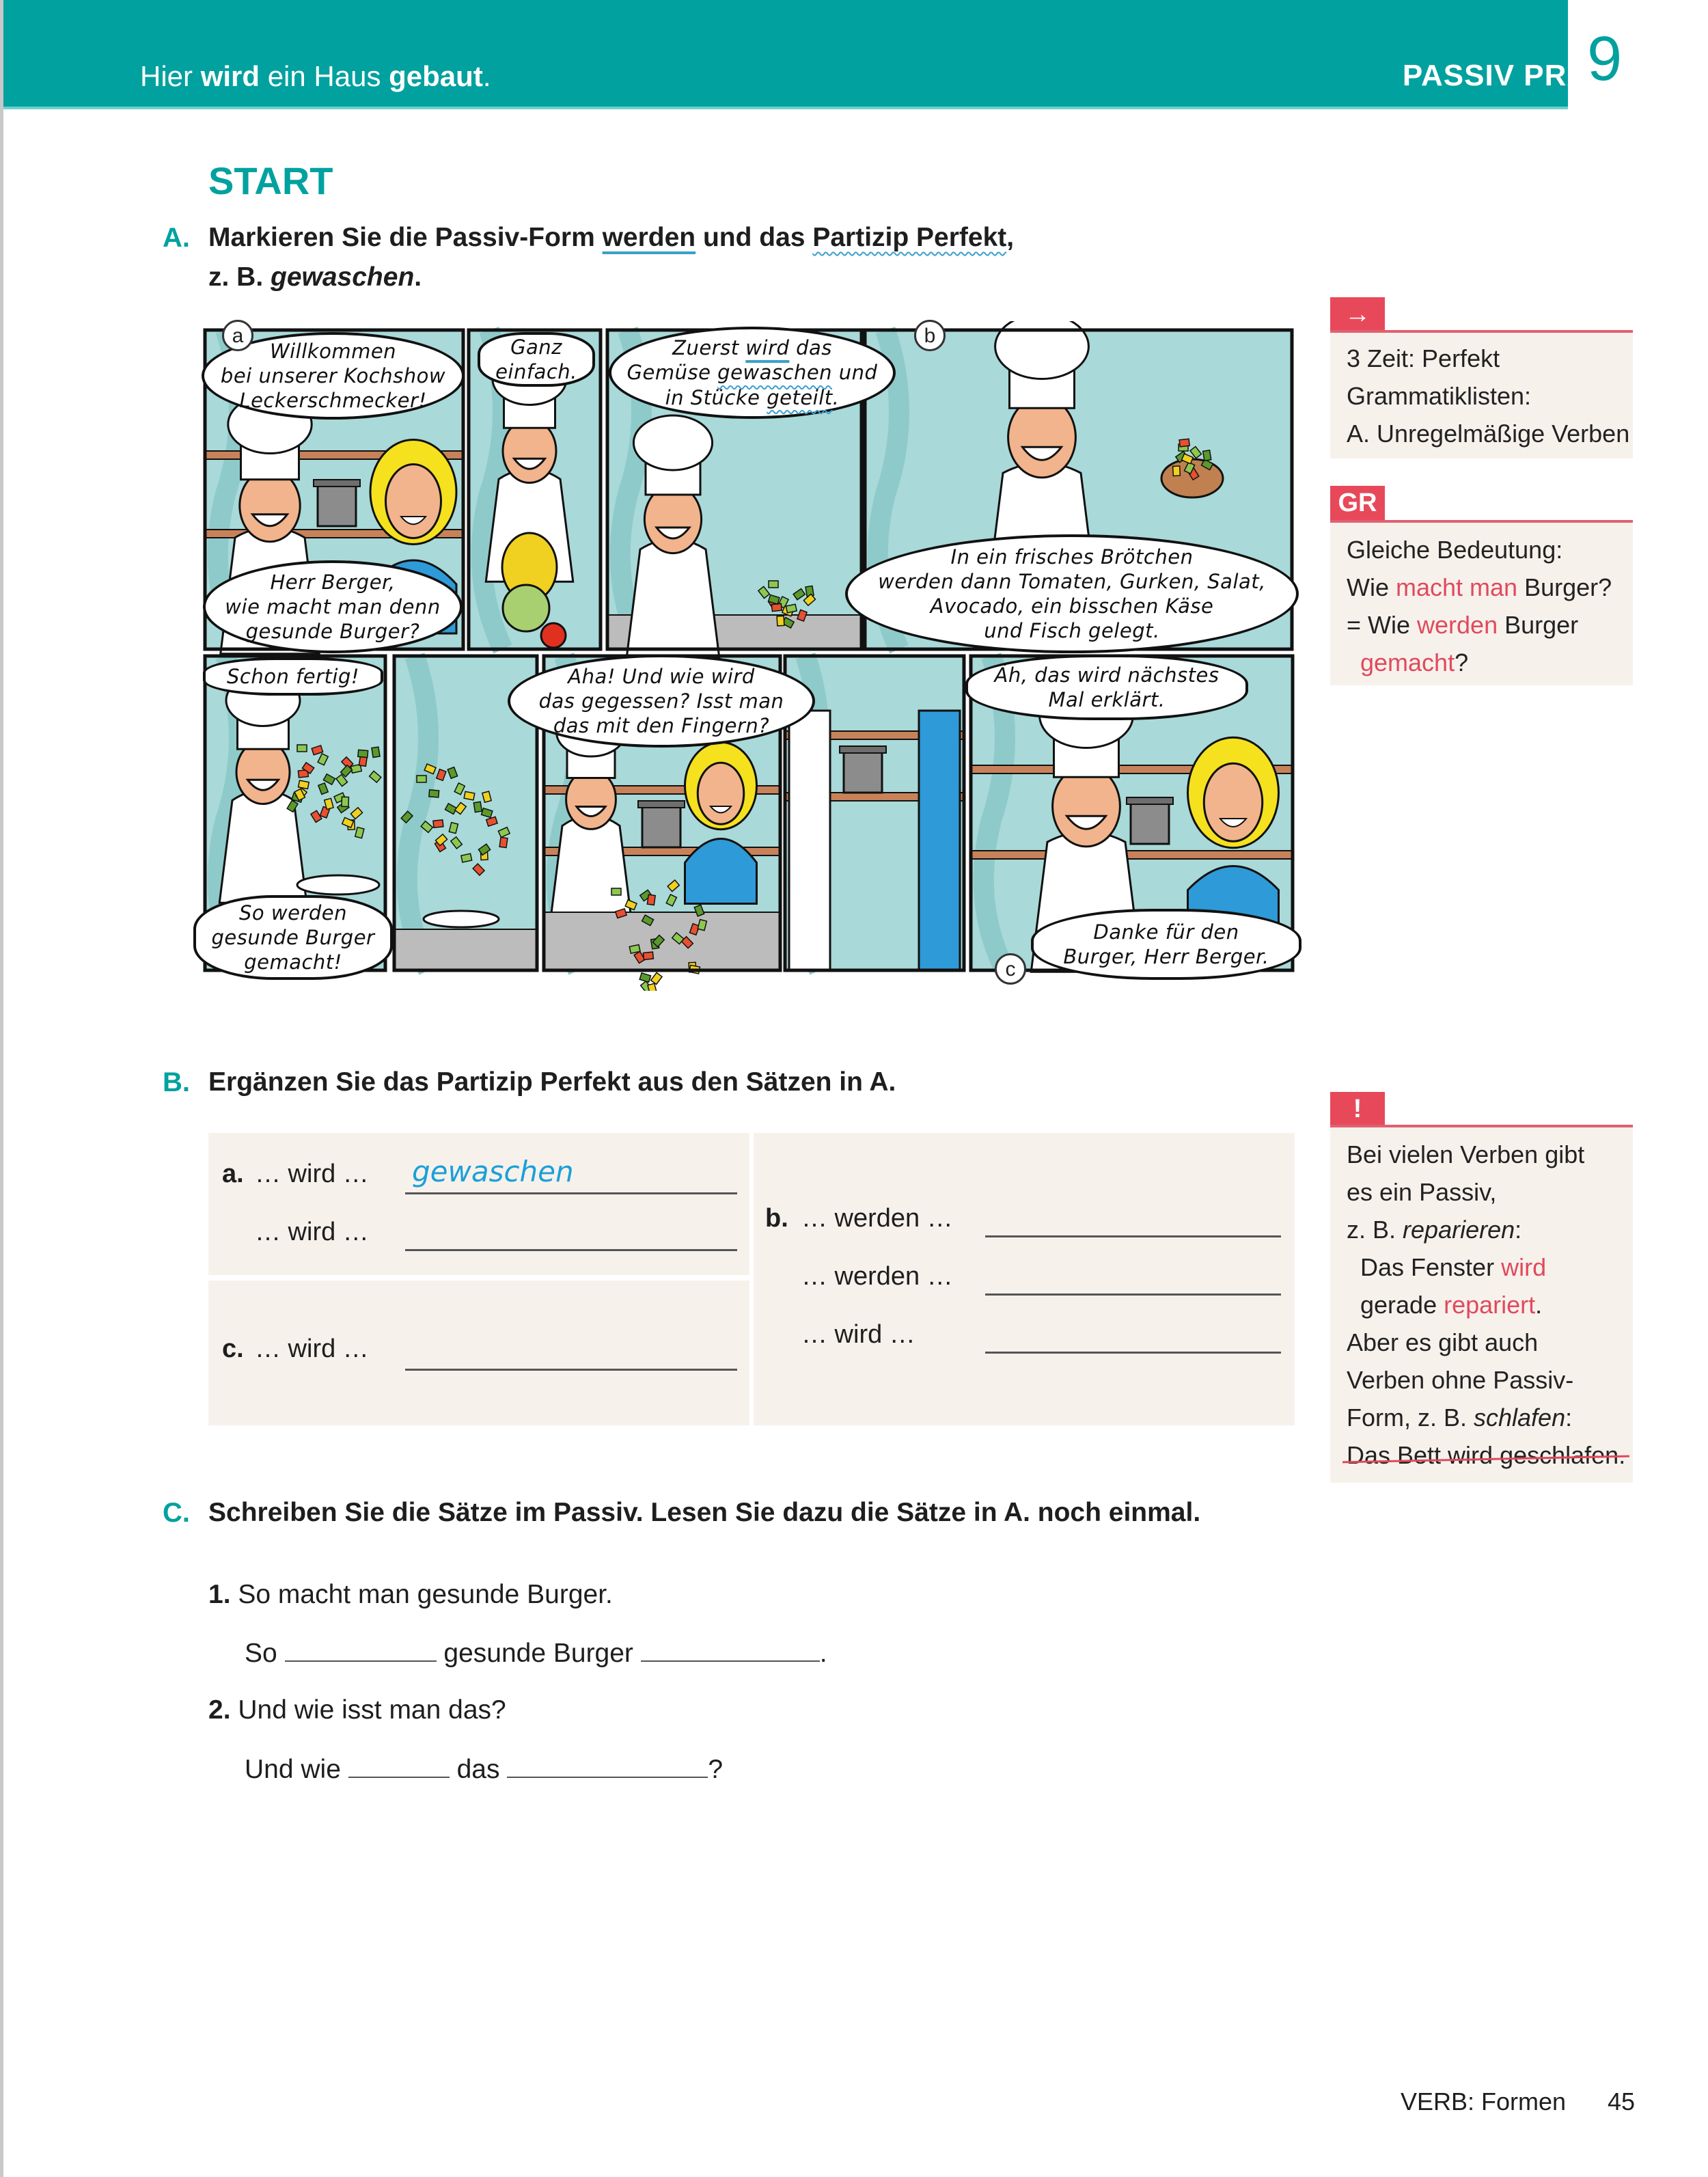 The height and width of the screenshot is (2177, 1708). Describe the element at coordinates (333, 351) in the screenshot. I see `bubble-line: Willkommen` at that location.